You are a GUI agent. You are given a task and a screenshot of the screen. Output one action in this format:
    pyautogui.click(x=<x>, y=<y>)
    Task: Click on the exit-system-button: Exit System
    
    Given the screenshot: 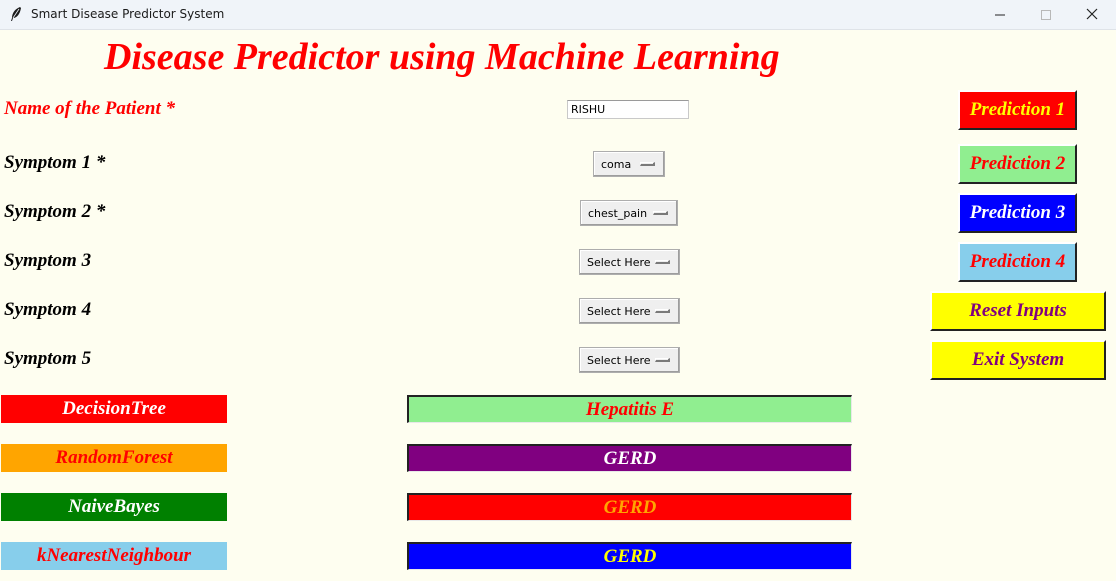 What is the action you would take?
    pyautogui.click(x=1018, y=360)
    